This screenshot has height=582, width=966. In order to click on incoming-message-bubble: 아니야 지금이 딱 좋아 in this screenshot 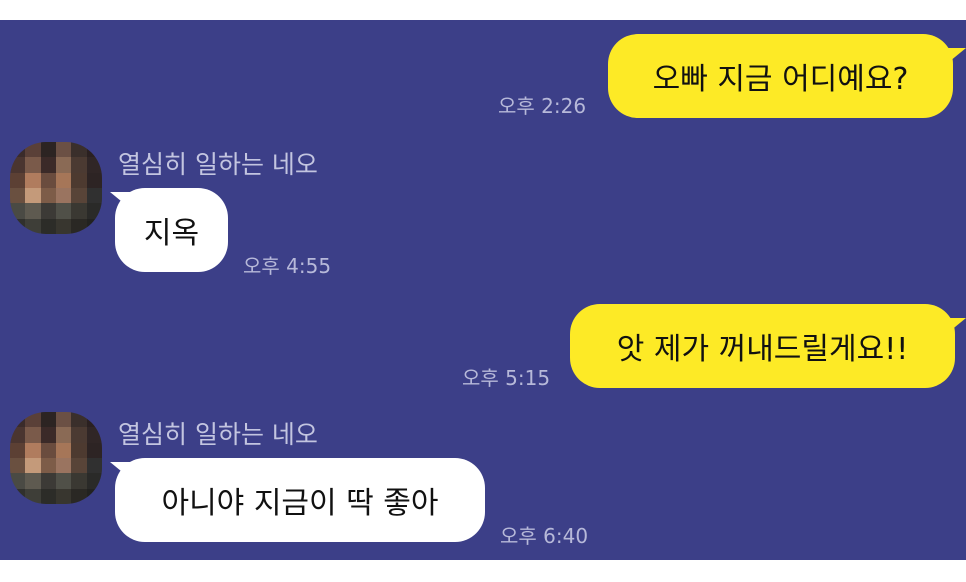, I will do `click(300, 500)`.